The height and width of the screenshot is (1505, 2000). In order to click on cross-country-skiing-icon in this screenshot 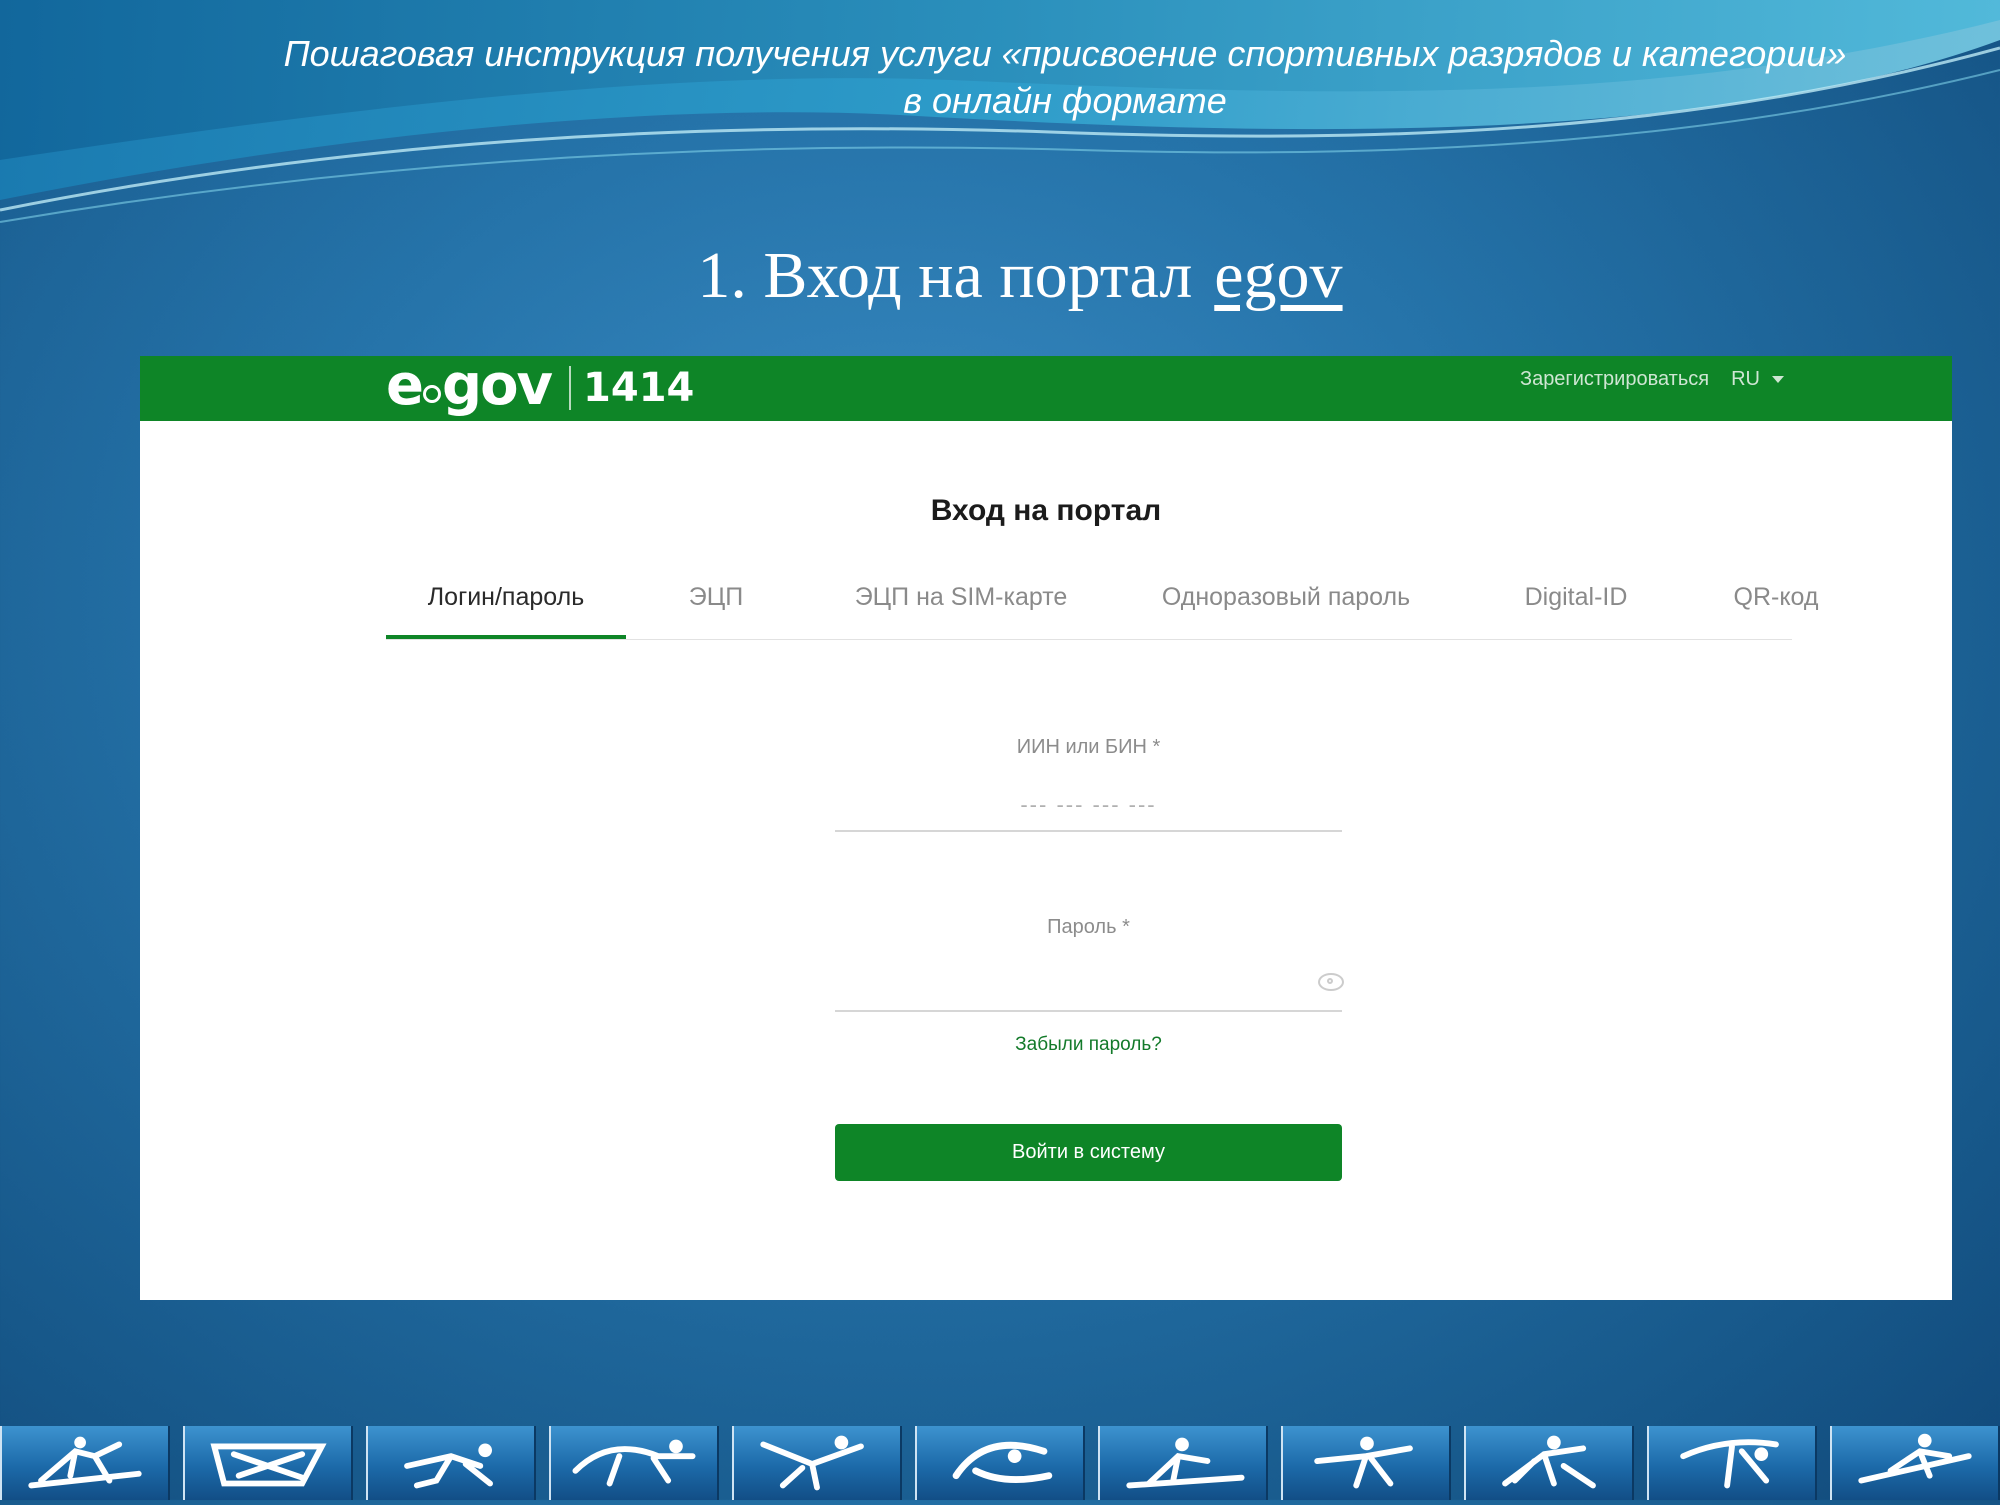, I will do `click(85, 1463)`.